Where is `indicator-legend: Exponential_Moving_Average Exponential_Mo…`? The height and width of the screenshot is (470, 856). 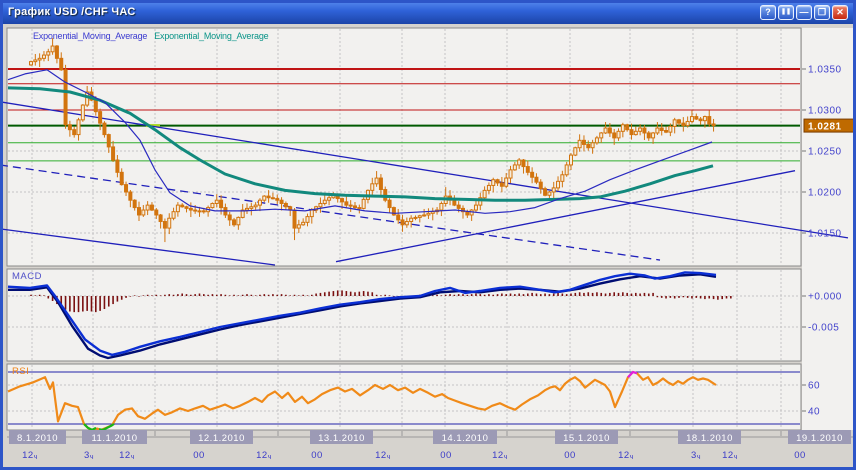
indicator-legend: Exponential_Moving_Average Exponential_Mo… is located at coordinates (151, 36).